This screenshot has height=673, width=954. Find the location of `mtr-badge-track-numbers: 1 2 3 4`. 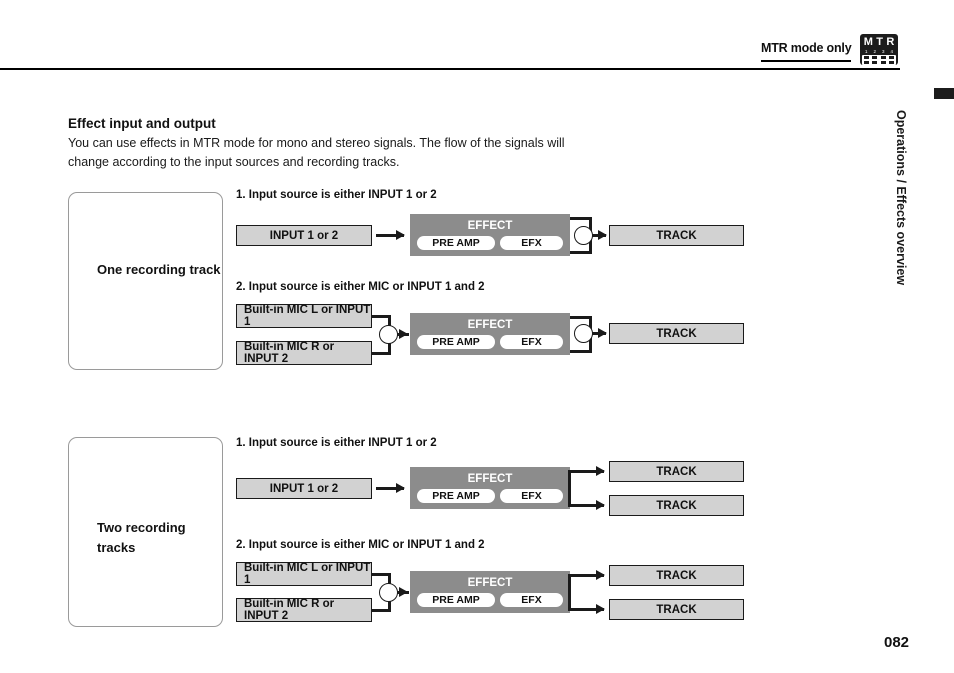

mtr-badge-track-numbers: 1 2 3 4 is located at coordinates (879, 51).